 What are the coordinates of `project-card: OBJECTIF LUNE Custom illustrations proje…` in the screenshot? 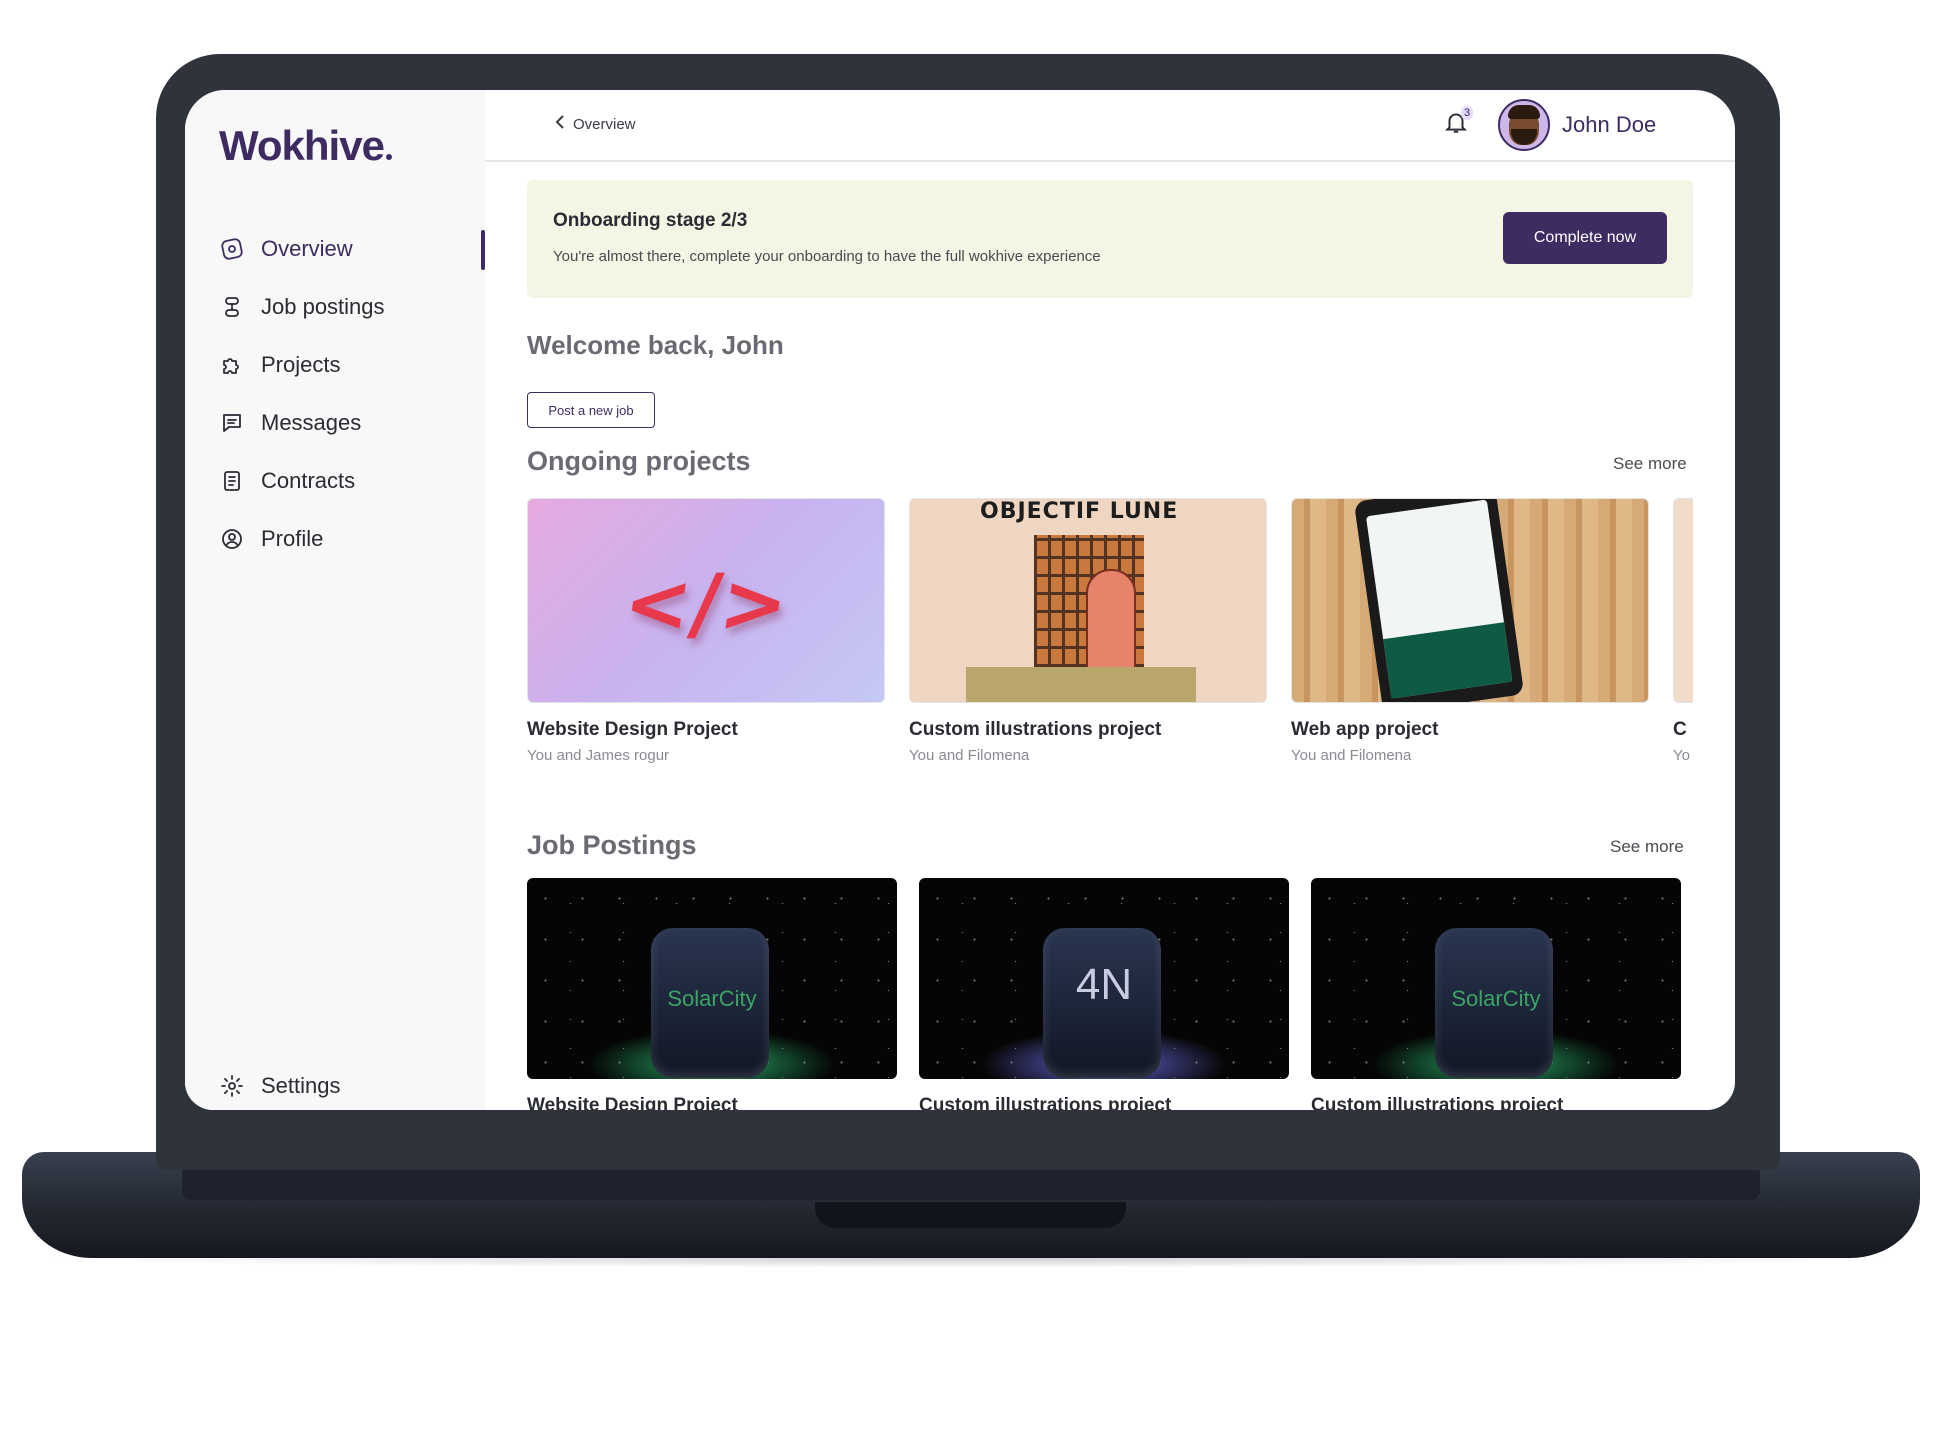 It's located at (1088, 631).